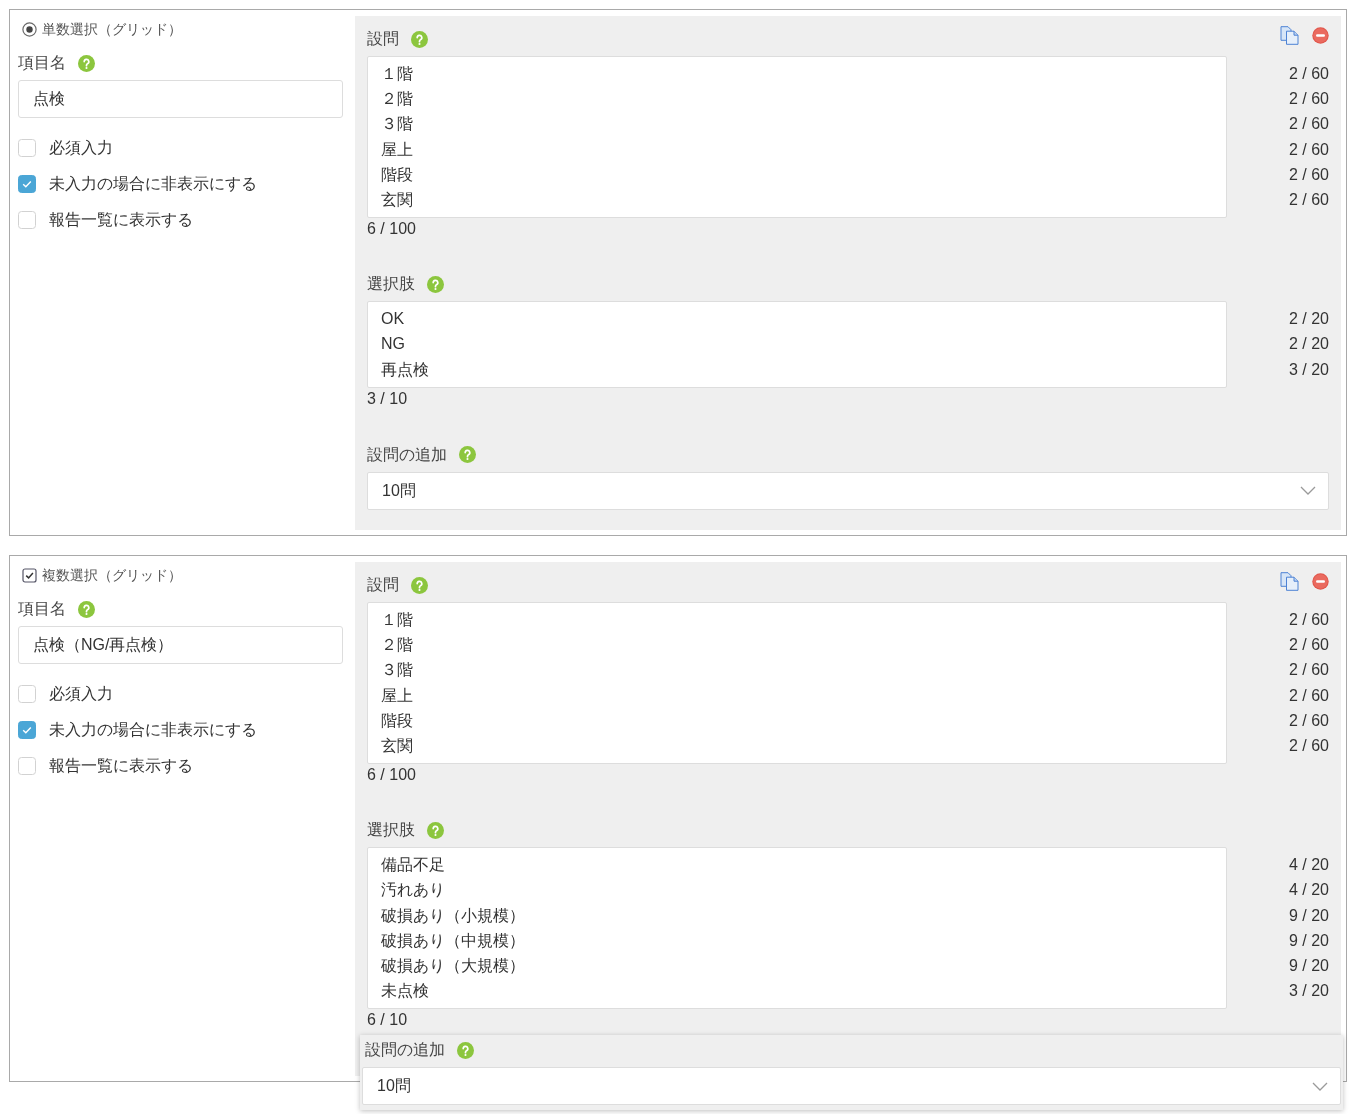 The width and height of the screenshot is (1356, 1114). I want to click on textarea-field: OK NG 再点検, so click(797, 344).